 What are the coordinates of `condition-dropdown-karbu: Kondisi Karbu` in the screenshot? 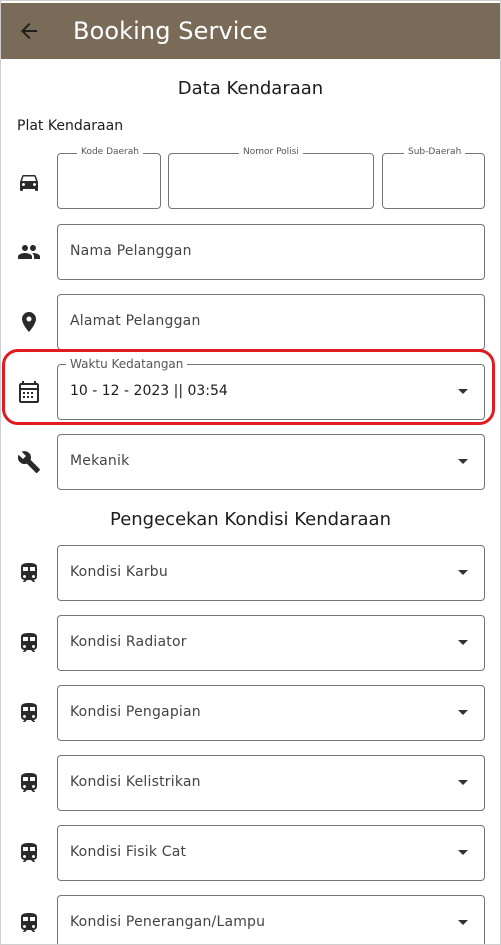 It's located at (271, 573).